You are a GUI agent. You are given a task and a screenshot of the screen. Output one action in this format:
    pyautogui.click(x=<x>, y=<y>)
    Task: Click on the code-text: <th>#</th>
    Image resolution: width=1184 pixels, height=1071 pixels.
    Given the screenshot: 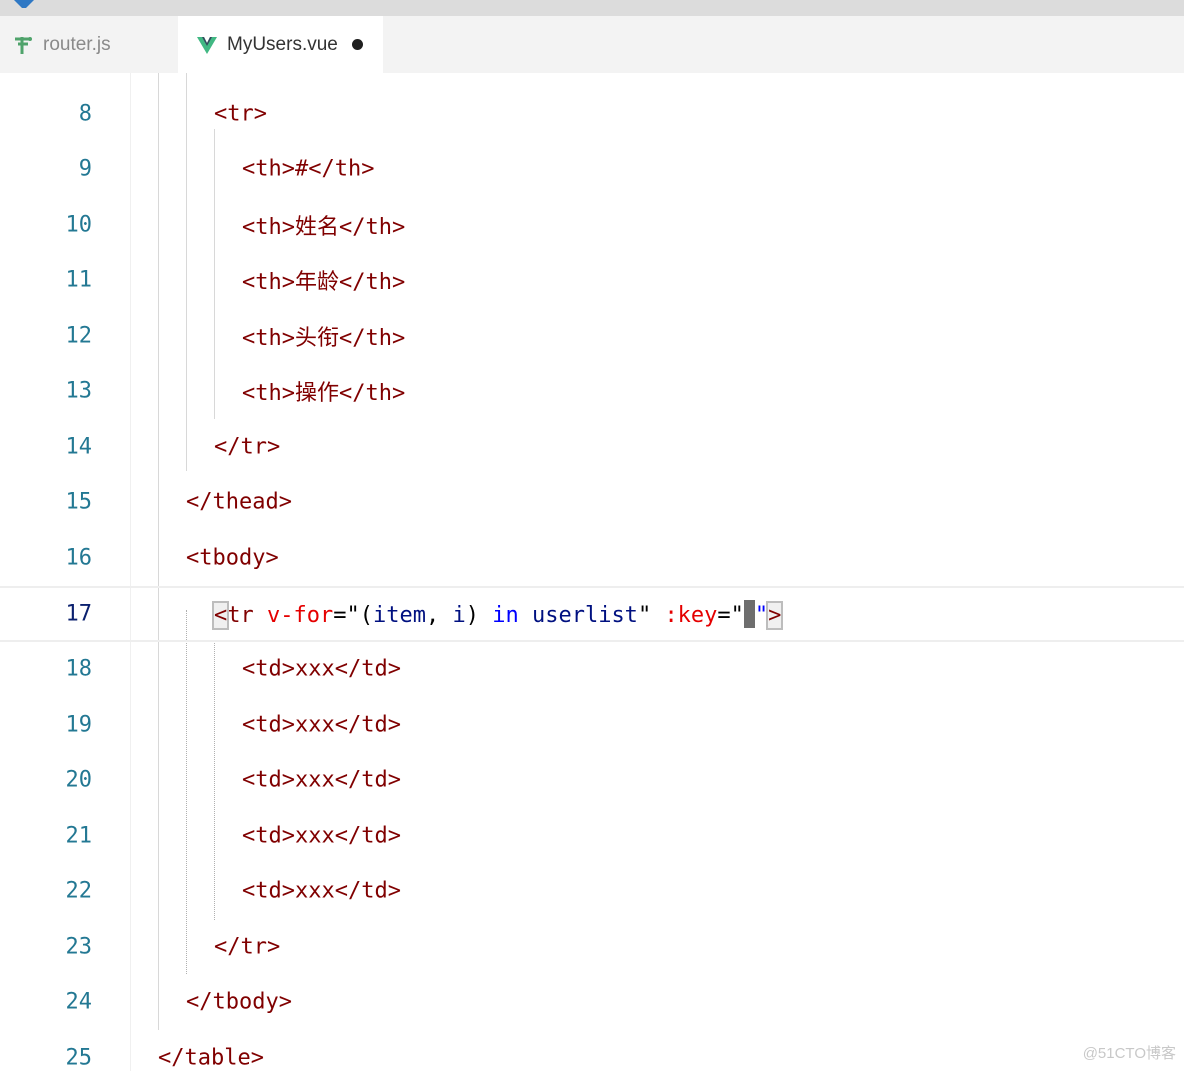 What is the action you would take?
    pyautogui.click(x=308, y=169)
    